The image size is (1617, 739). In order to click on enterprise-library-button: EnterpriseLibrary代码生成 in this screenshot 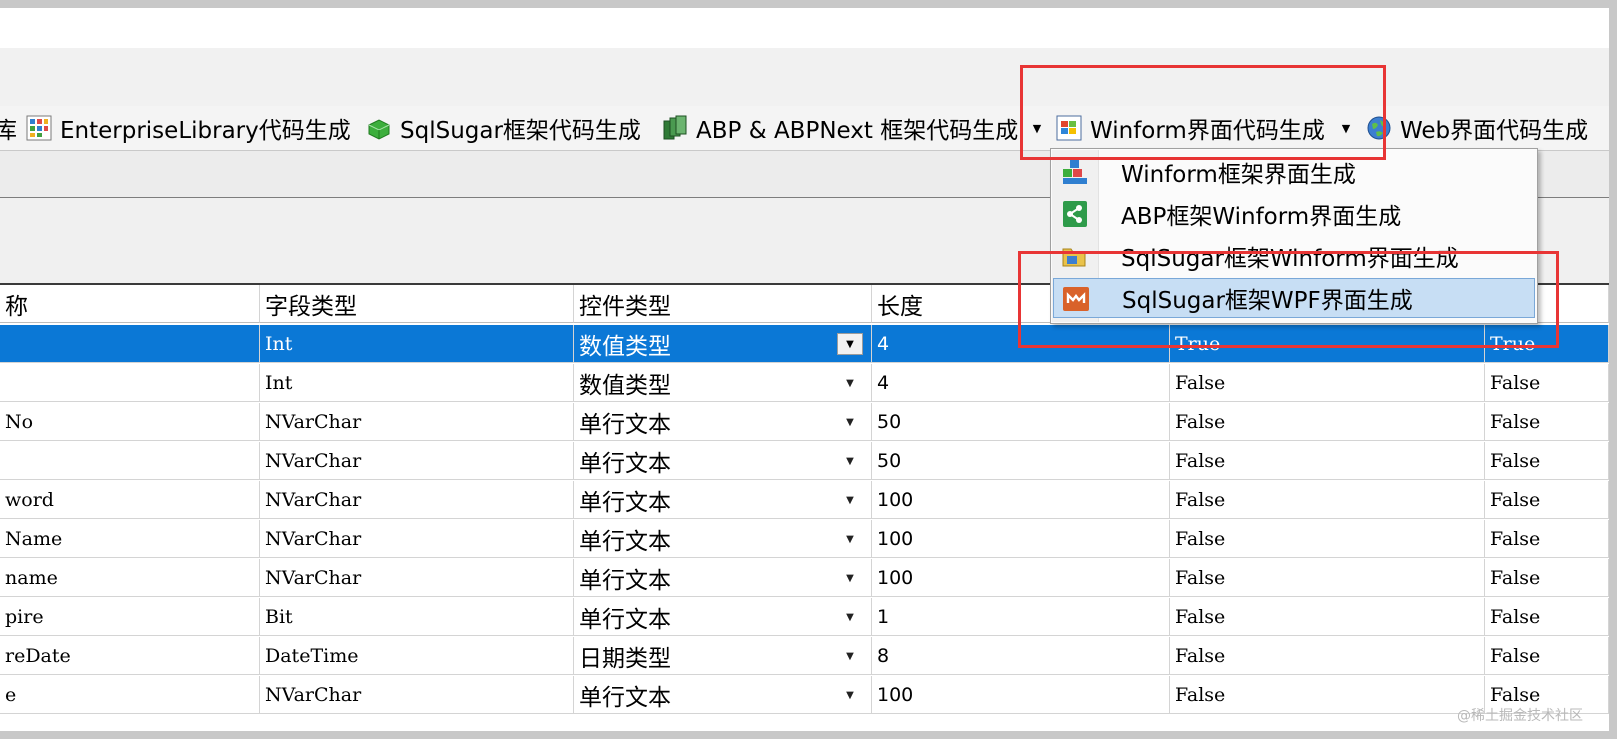, I will do `click(188, 128)`.